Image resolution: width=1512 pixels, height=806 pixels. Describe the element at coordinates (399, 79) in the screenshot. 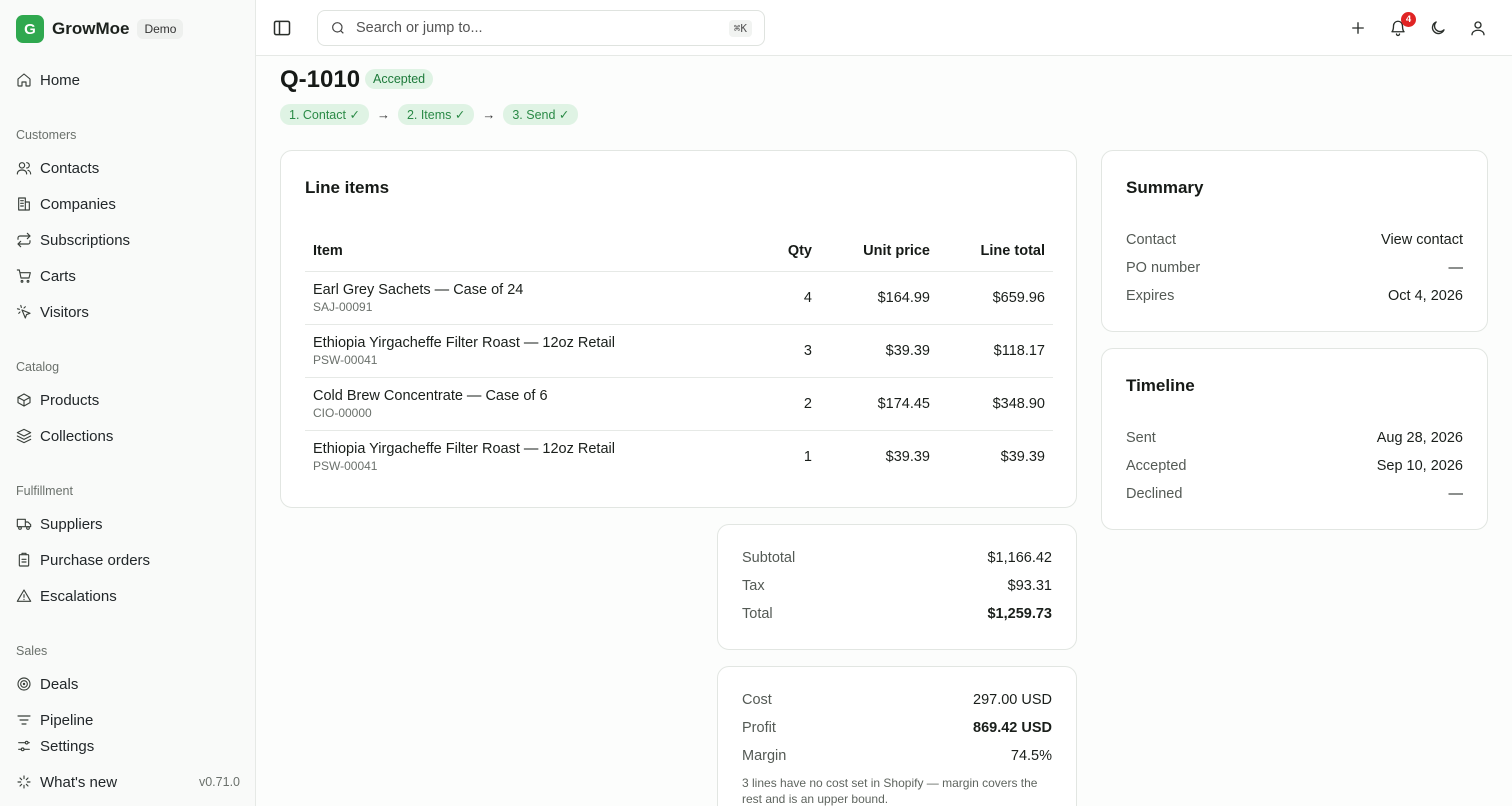

I see `status-badge: Accepted` at that location.